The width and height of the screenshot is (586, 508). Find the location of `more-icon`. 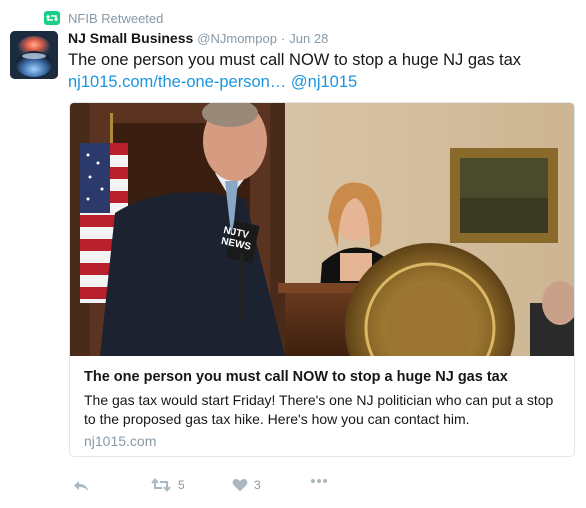

more-icon is located at coordinates (319, 481).